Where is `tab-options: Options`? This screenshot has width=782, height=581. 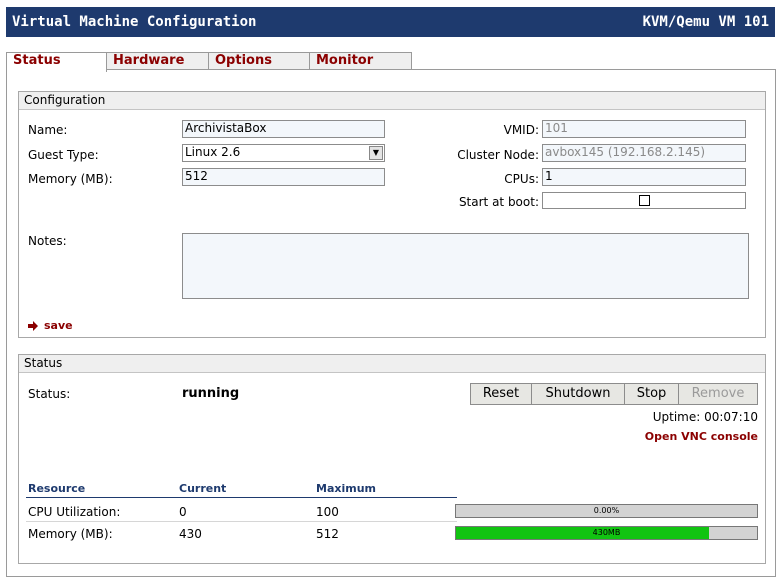 tab-options: Options is located at coordinates (259, 61).